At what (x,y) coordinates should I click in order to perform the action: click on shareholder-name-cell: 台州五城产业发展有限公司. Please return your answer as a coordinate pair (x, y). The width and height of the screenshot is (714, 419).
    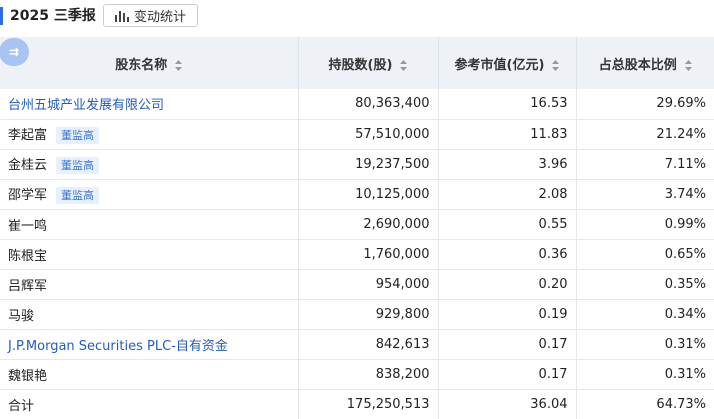
    Looking at the image, I should click on (149, 104).